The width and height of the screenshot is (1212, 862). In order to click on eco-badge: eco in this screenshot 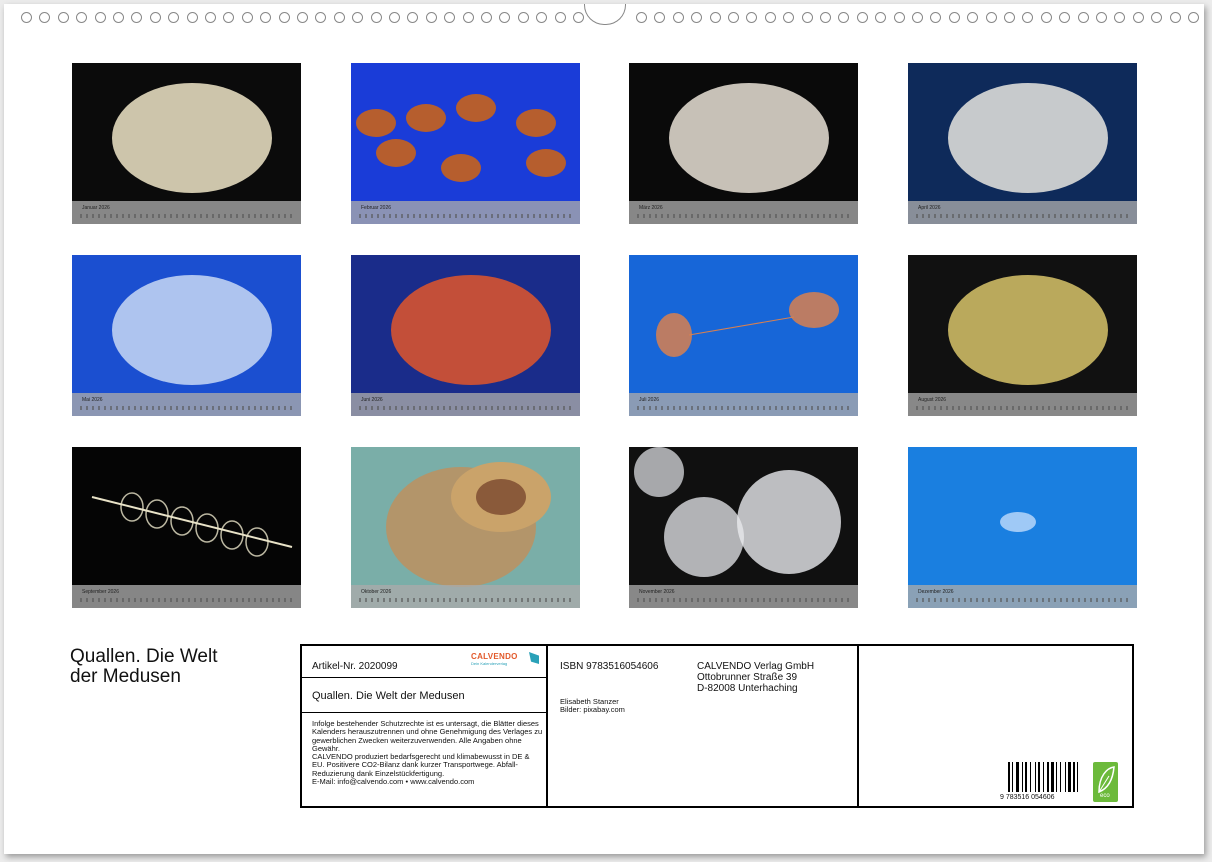, I will do `click(1105, 782)`.